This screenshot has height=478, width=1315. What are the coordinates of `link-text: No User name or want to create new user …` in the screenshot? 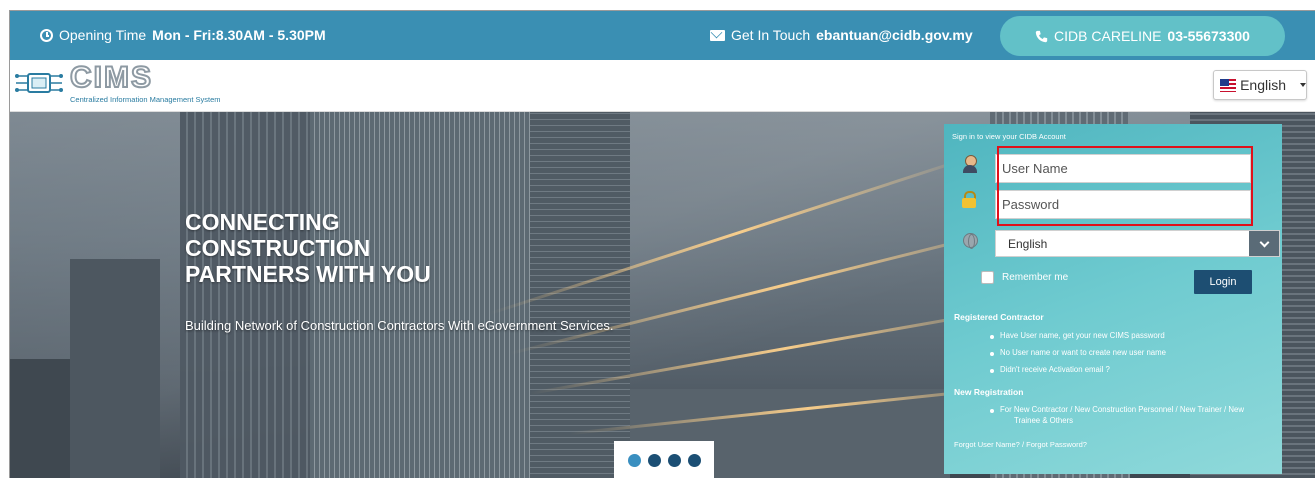 It's located at (1083, 352).